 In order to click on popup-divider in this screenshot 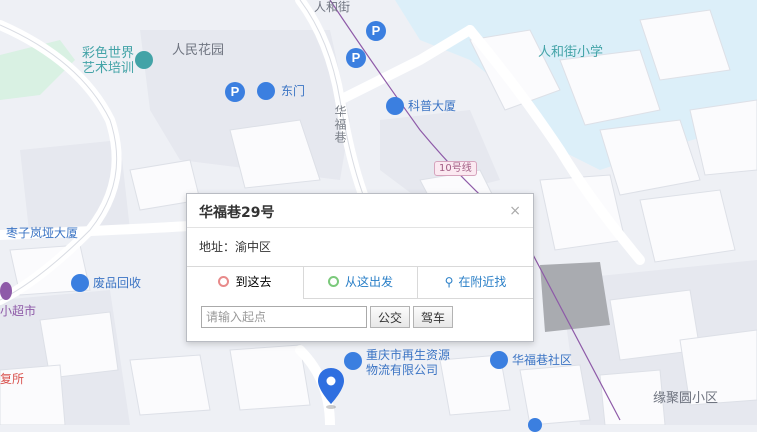, I will do `click(360, 227)`.